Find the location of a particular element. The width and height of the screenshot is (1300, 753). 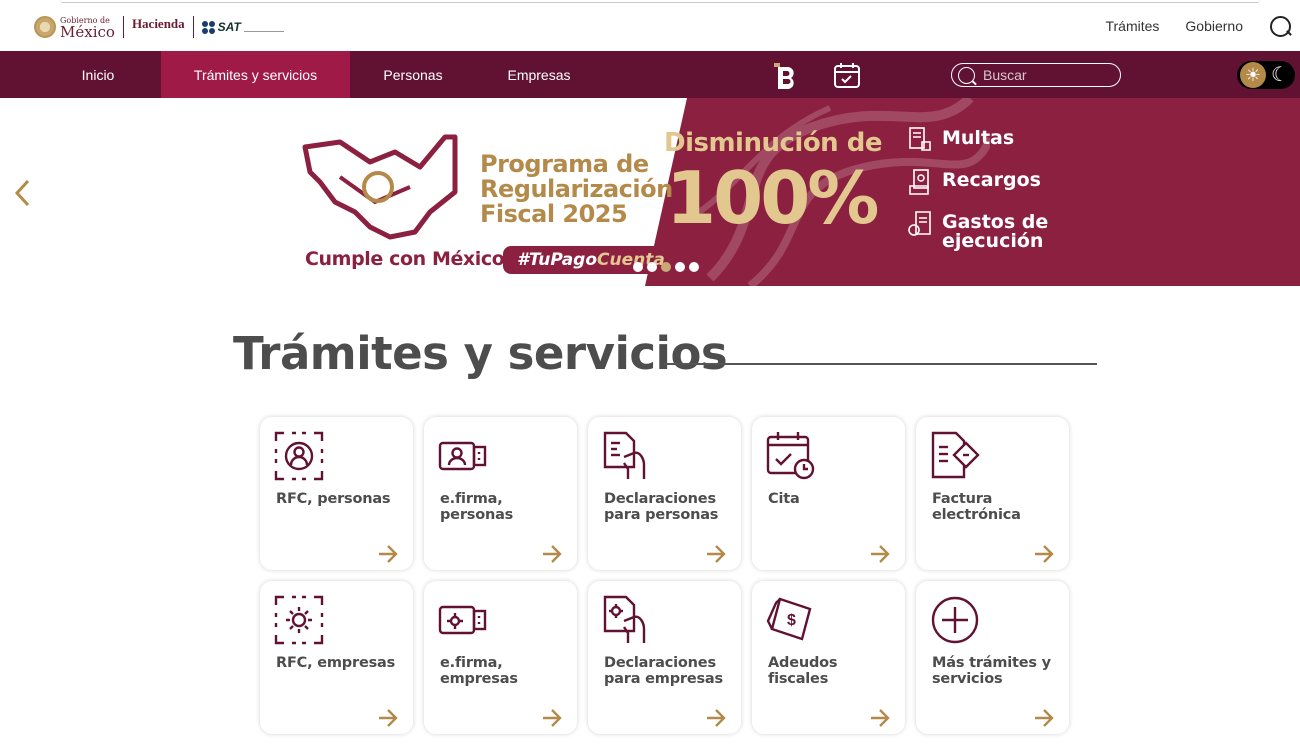

discount-percent: 100% is located at coordinates (772, 198).